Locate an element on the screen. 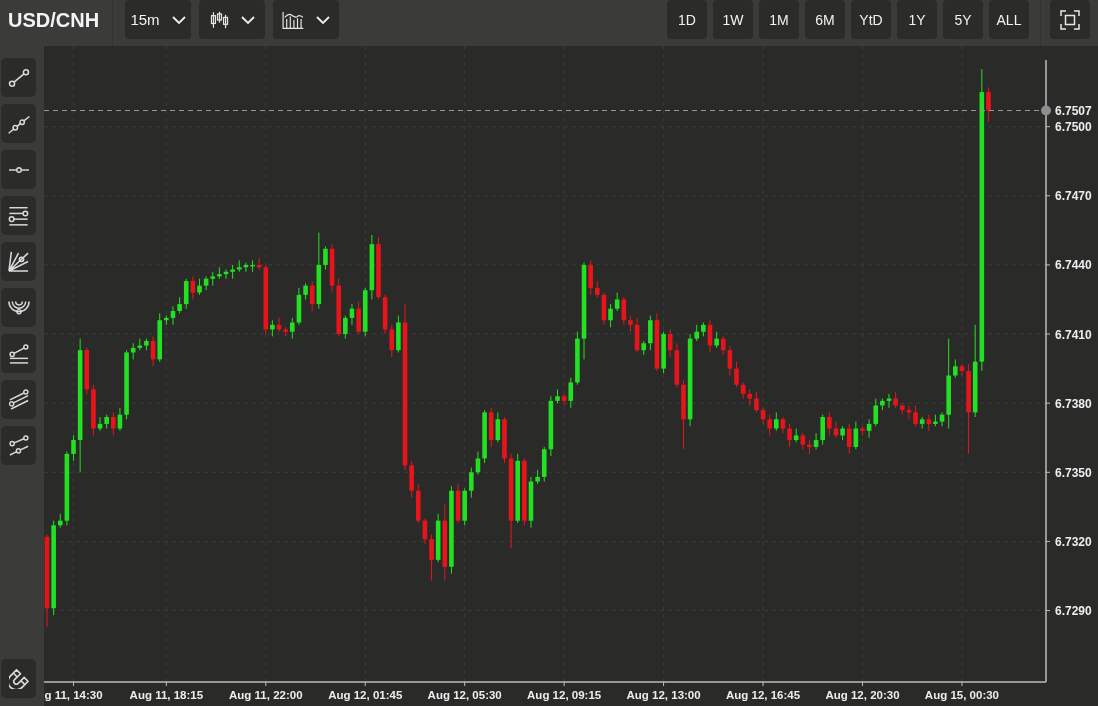 This screenshot has width=1098, height=706. arcs-button is located at coordinates (18, 307).